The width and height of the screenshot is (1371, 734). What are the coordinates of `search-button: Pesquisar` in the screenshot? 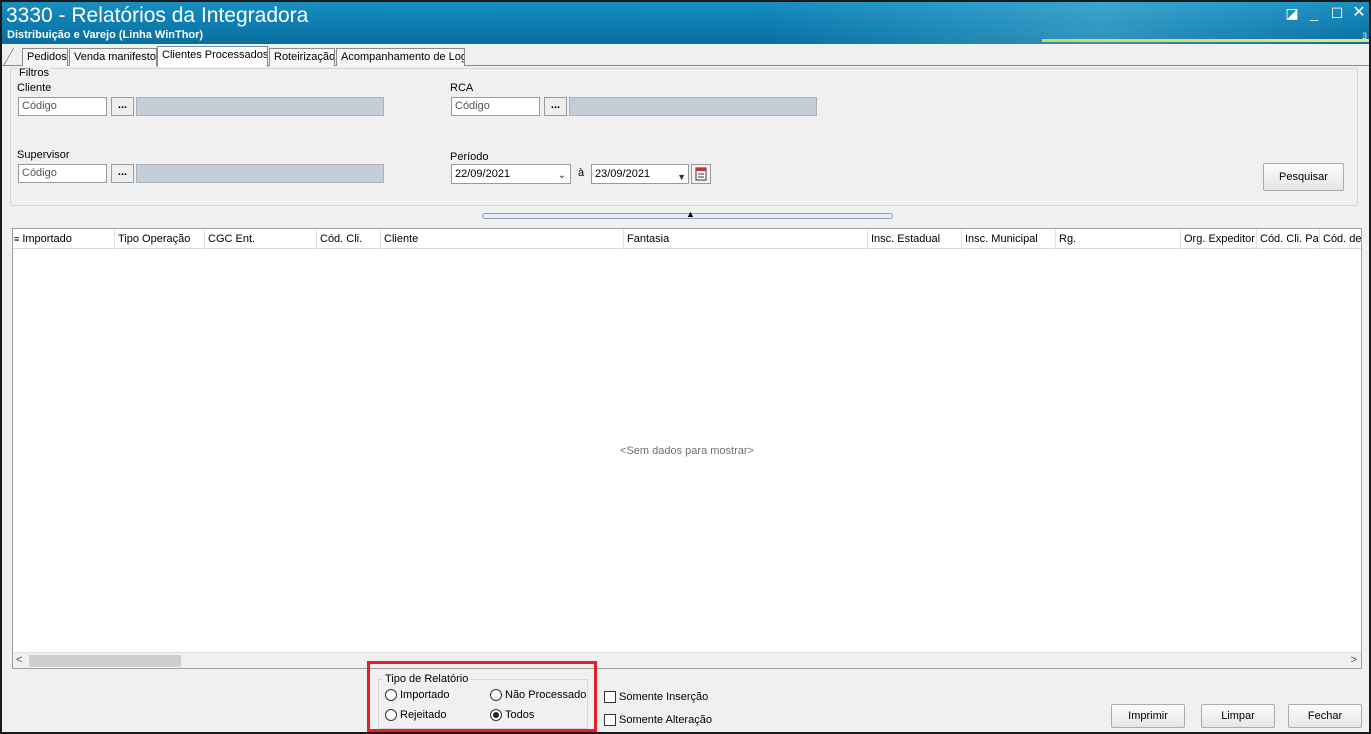 It's located at (1303, 177).